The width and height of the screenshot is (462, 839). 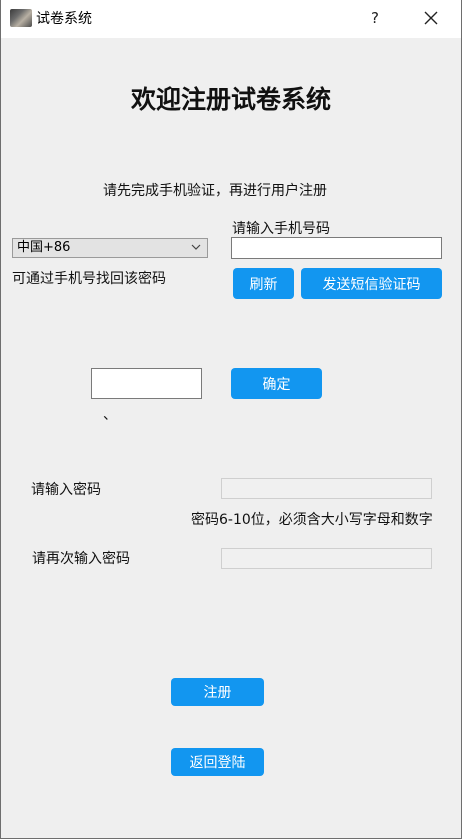 I want to click on confirm-password-input, so click(x=326, y=558).